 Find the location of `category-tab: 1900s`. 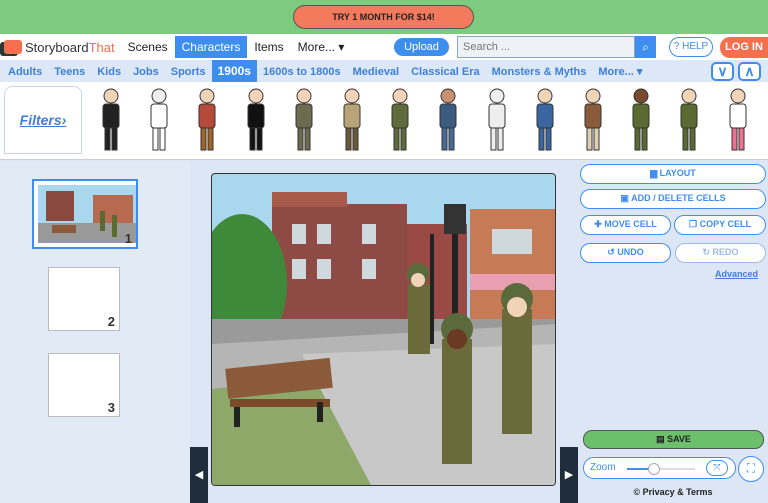

category-tab: 1900s is located at coordinates (234, 71).